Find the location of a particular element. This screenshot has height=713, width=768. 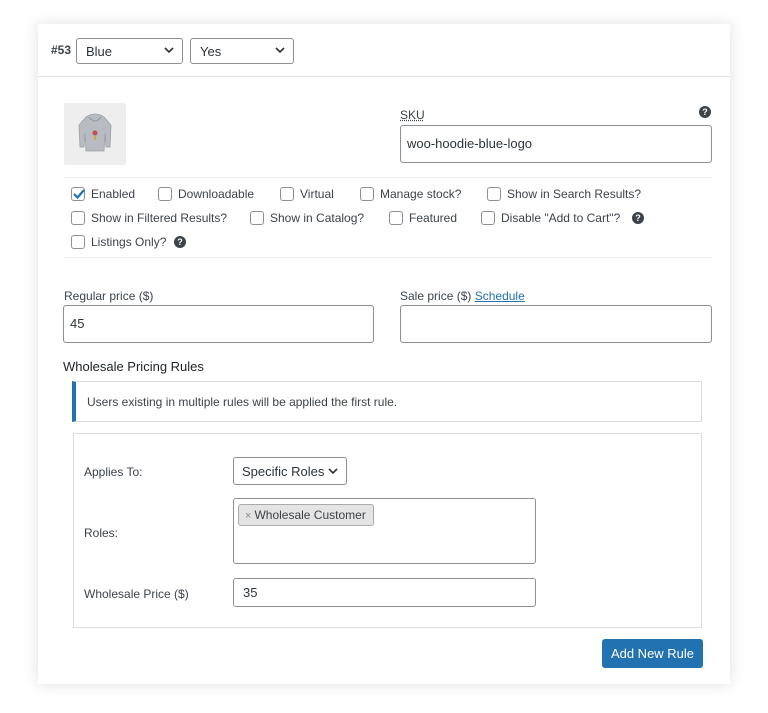

show-in-filtered-checkbox: Show in Filtered Results? is located at coordinates (149, 218).